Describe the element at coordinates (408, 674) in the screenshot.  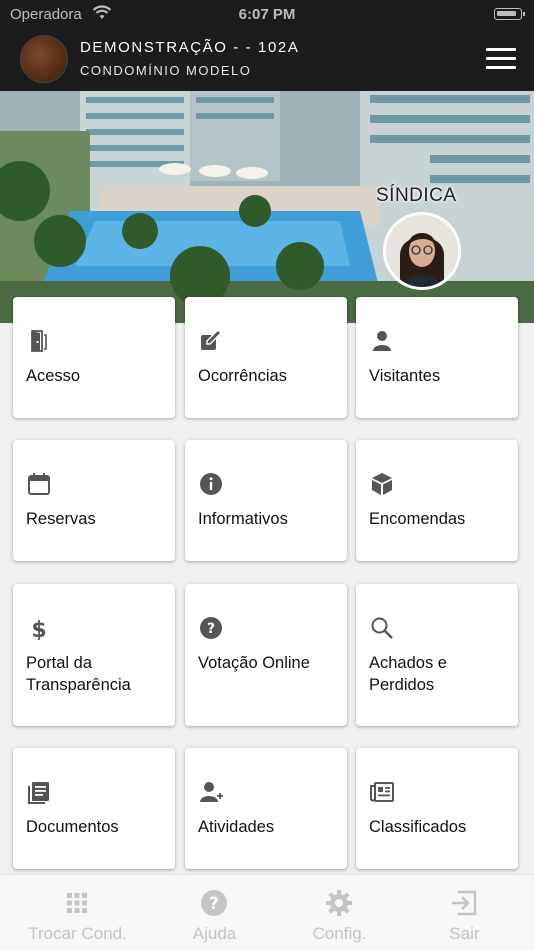
I see `menu-card-label: Achados e Perdidos` at that location.